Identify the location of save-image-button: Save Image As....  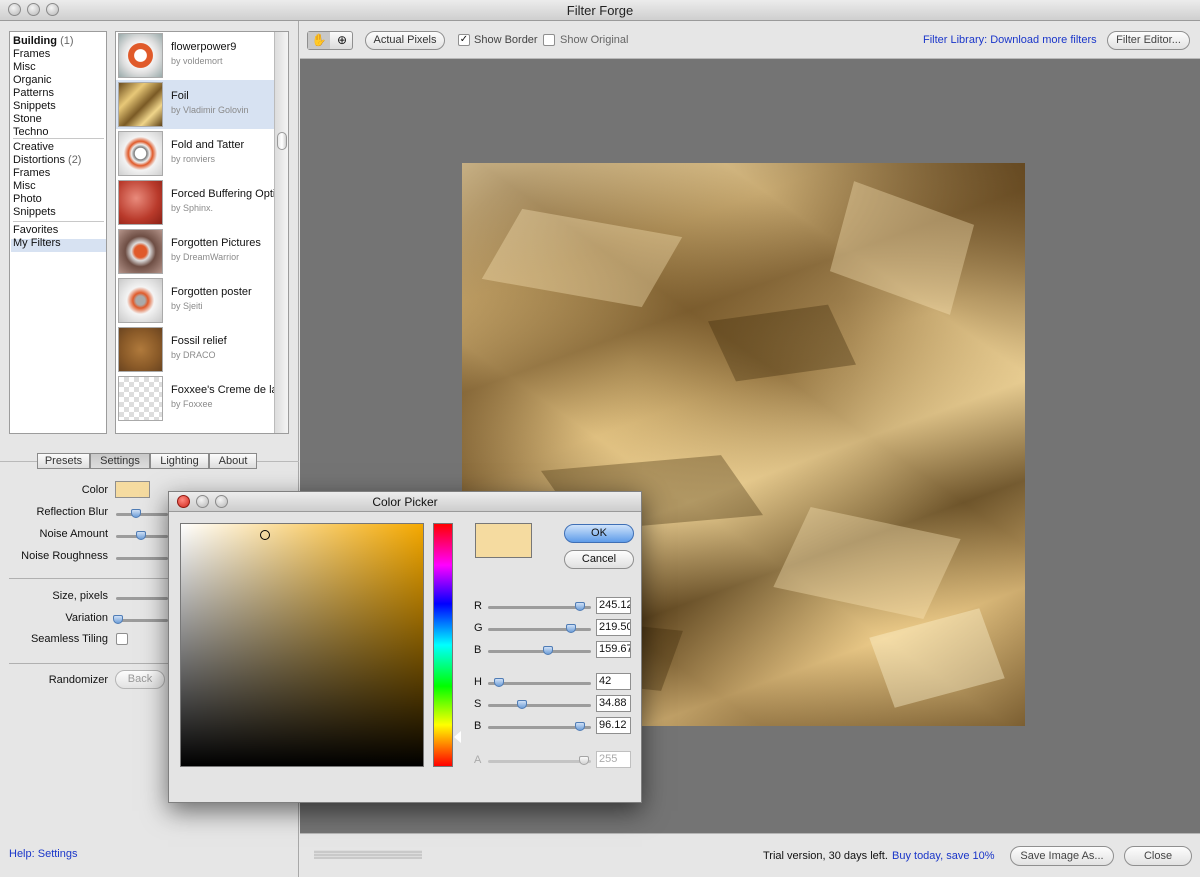
(1062, 856).